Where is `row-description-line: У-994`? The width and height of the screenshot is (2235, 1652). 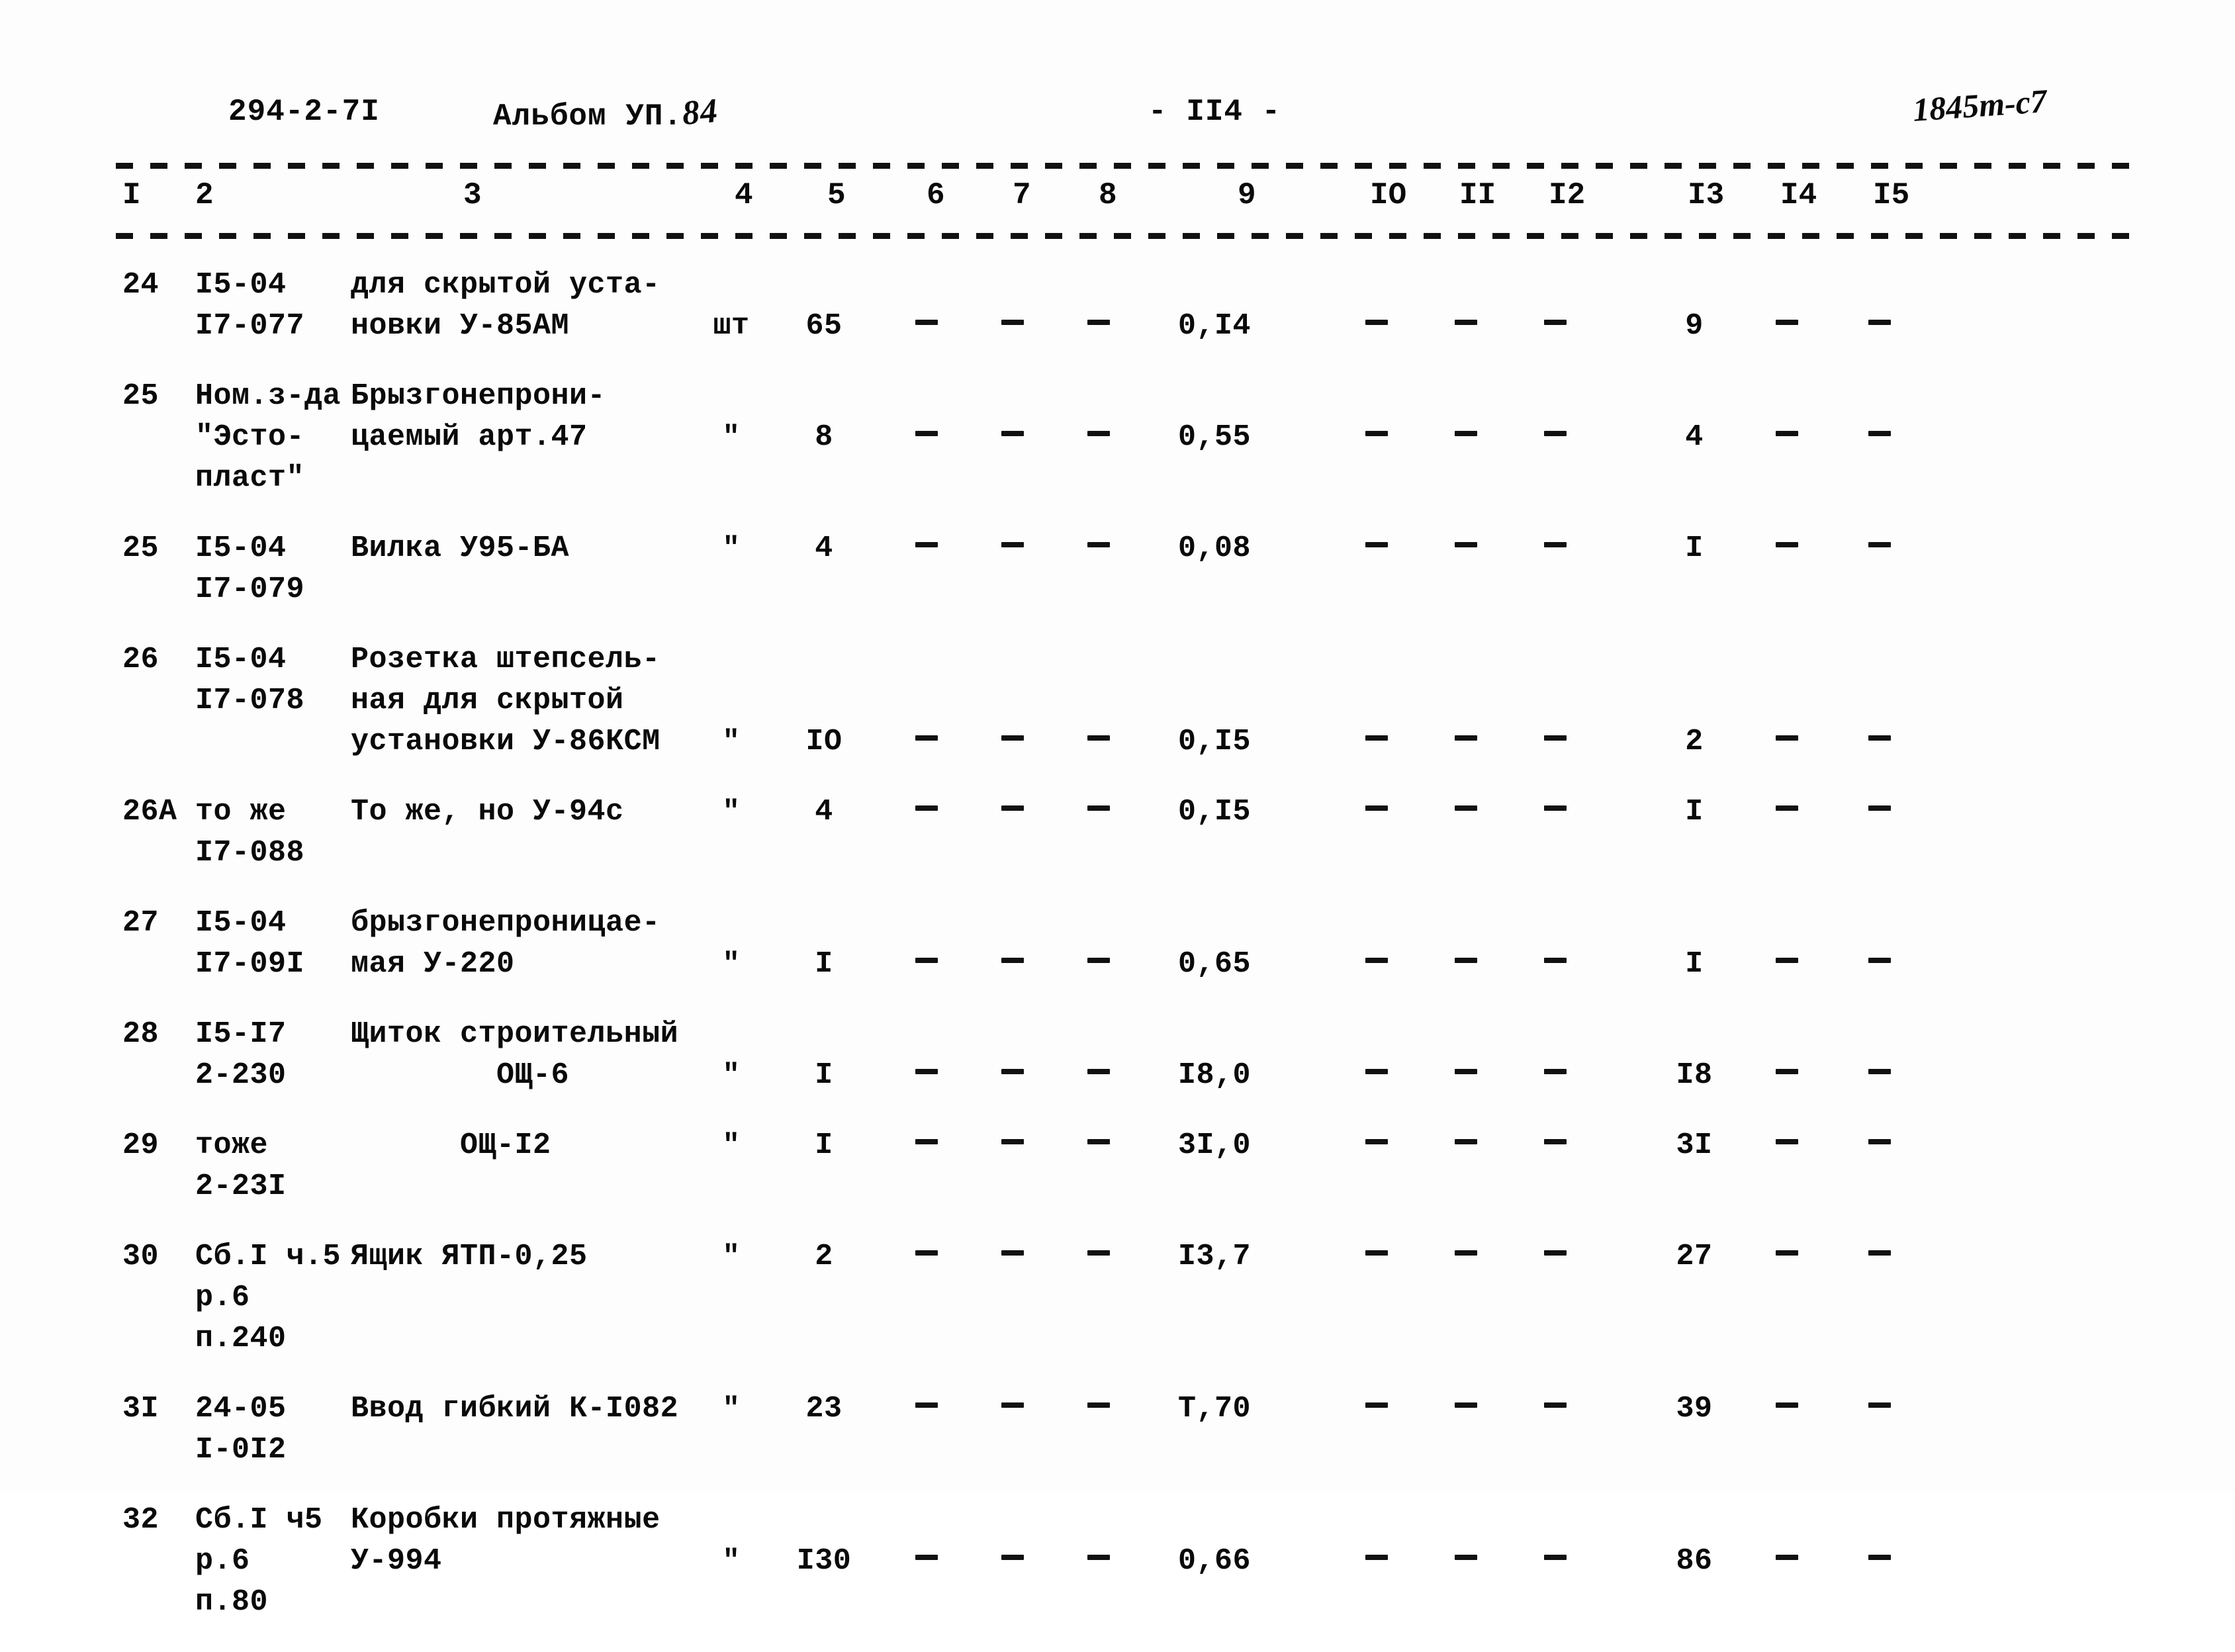 row-description-line: У-994 is located at coordinates (396, 1561).